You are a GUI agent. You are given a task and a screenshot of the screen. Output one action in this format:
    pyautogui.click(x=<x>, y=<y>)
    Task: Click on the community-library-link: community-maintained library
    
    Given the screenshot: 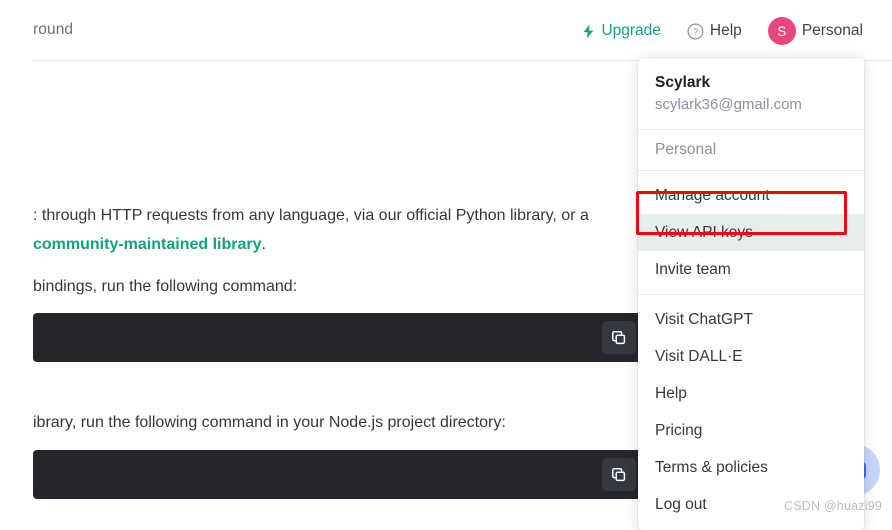 What is the action you would take?
    pyautogui.click(x=147, y=244)
    